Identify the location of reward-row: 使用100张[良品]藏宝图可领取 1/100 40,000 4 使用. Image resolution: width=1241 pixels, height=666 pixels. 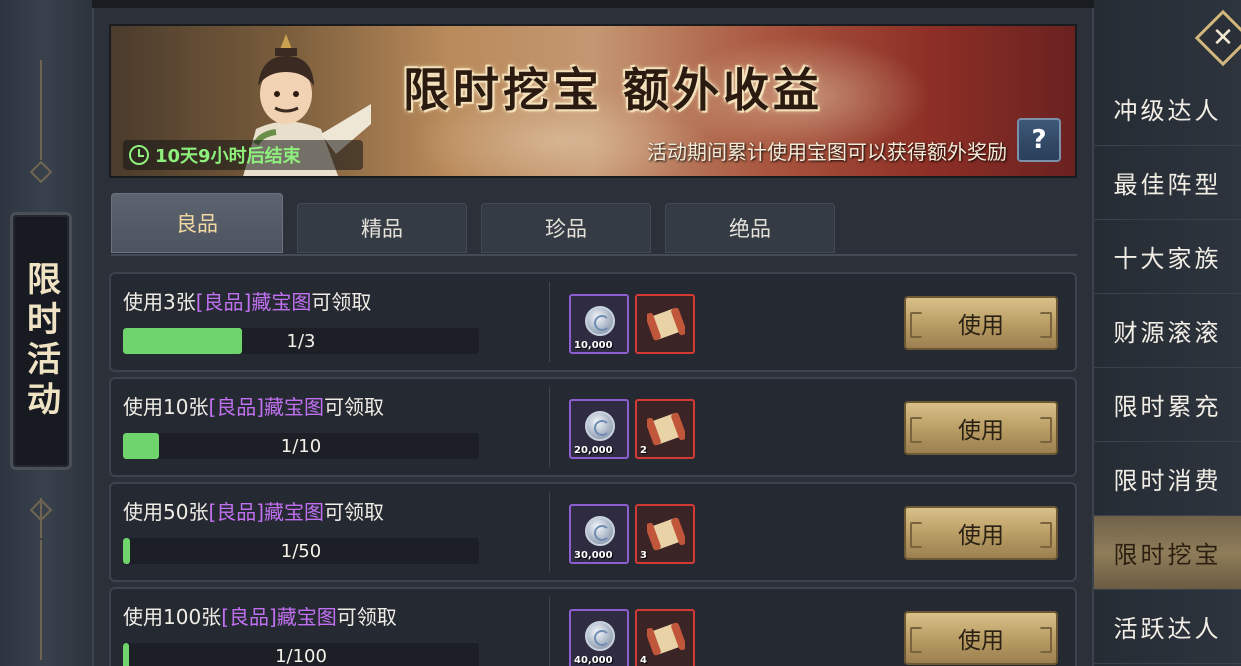
(593, 626).